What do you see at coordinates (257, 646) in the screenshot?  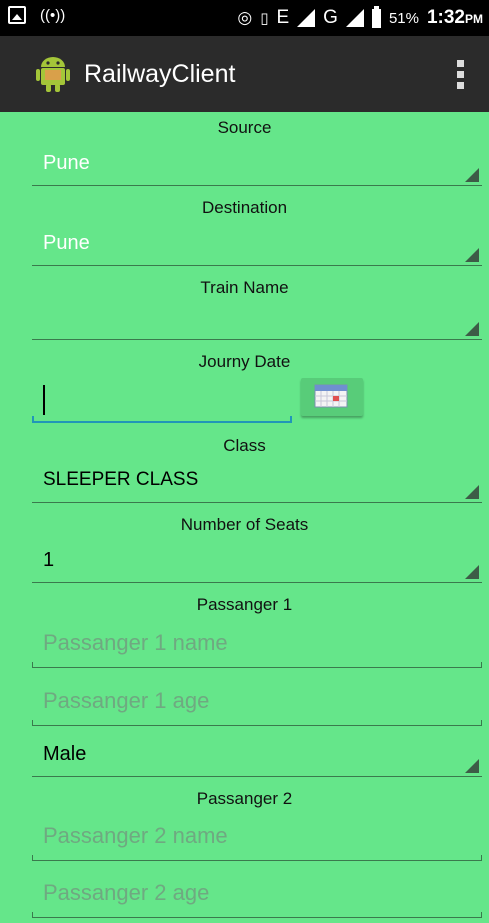 I see `passenger1-name-input: Passanger 1 name` at bounding box center [257, 646].